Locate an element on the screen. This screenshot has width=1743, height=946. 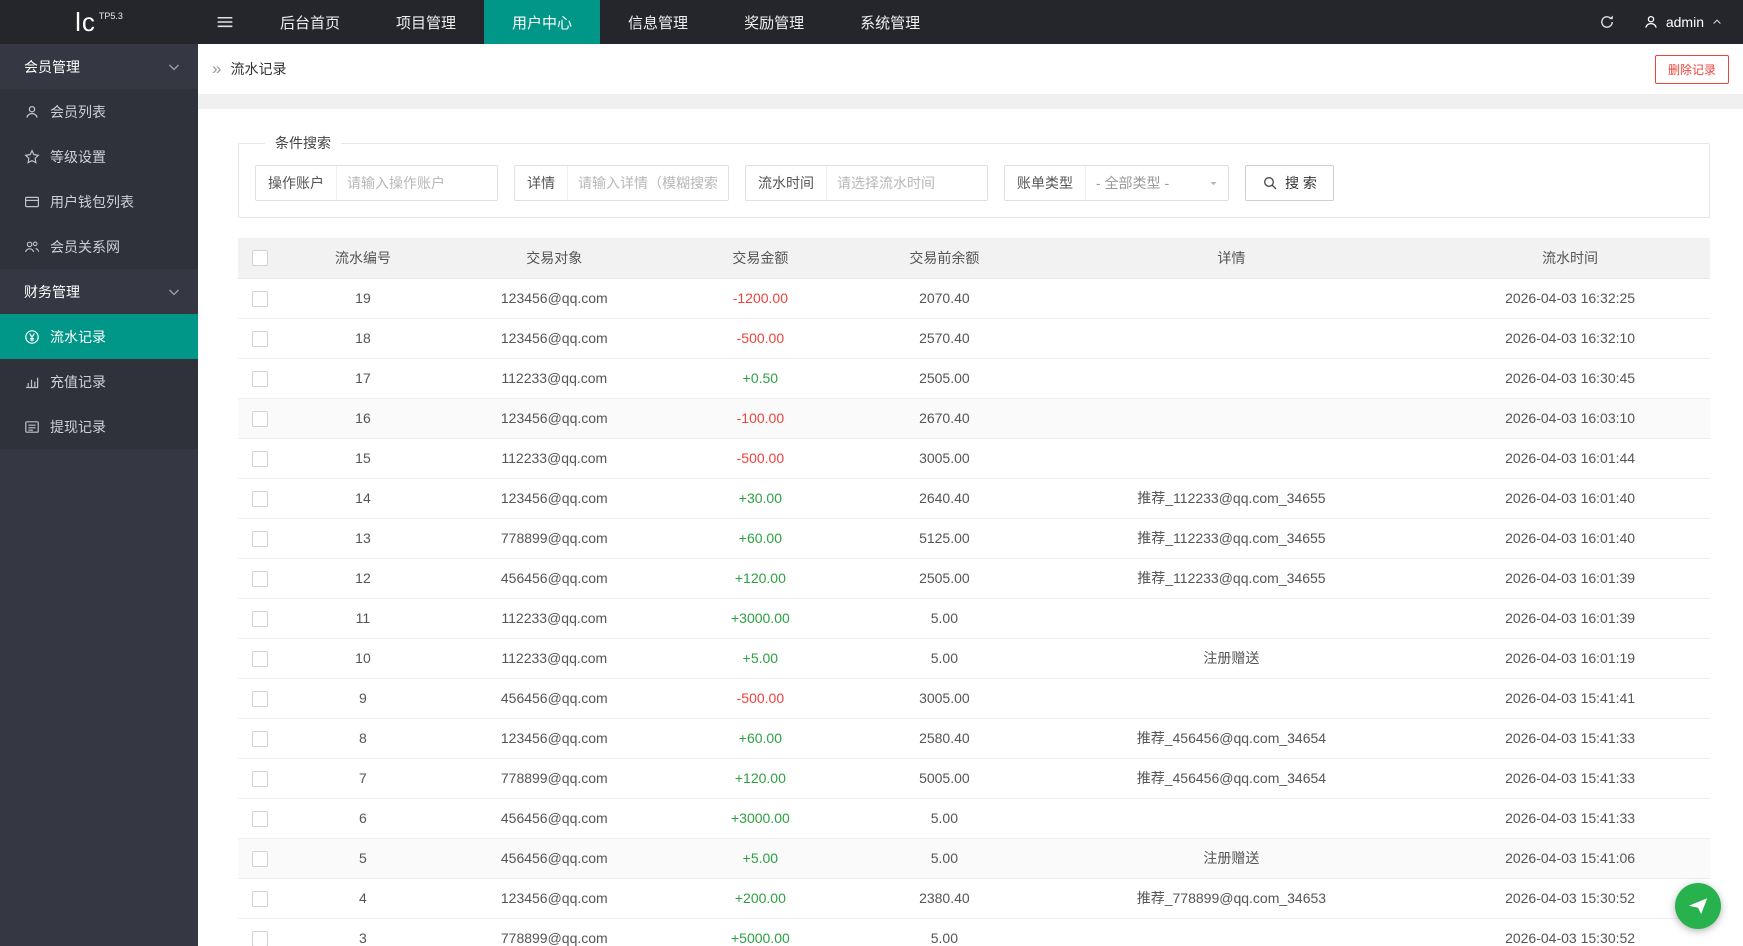
top-nav-item-6: 系统管理 is located at coordinates (890, 22).